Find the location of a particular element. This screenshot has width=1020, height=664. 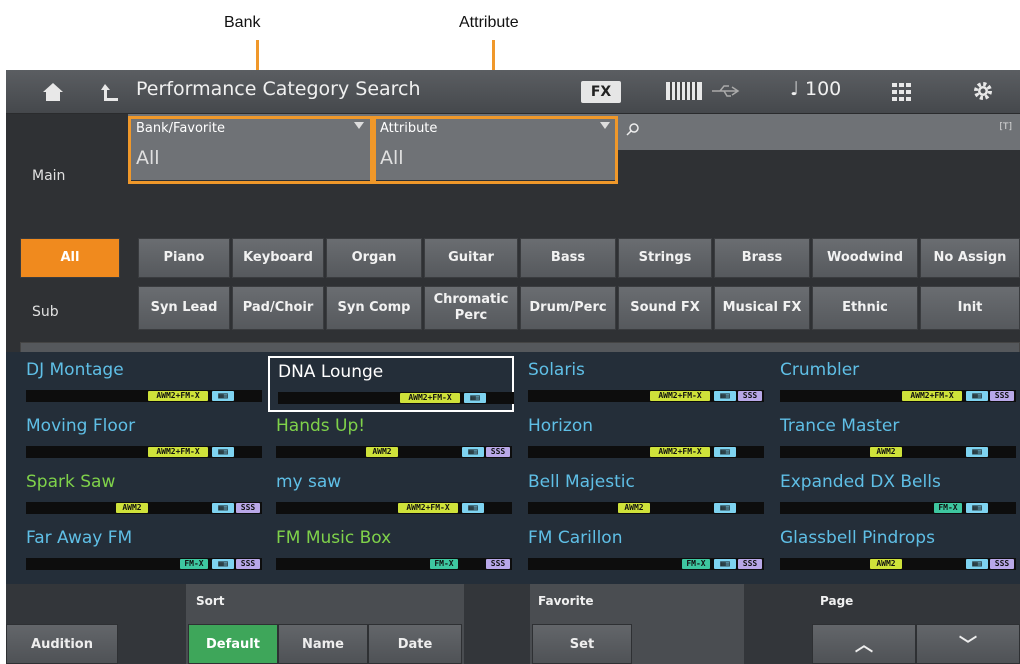

sub-category-syn-lead: Syn Lead is located at coordinates (184, 308).